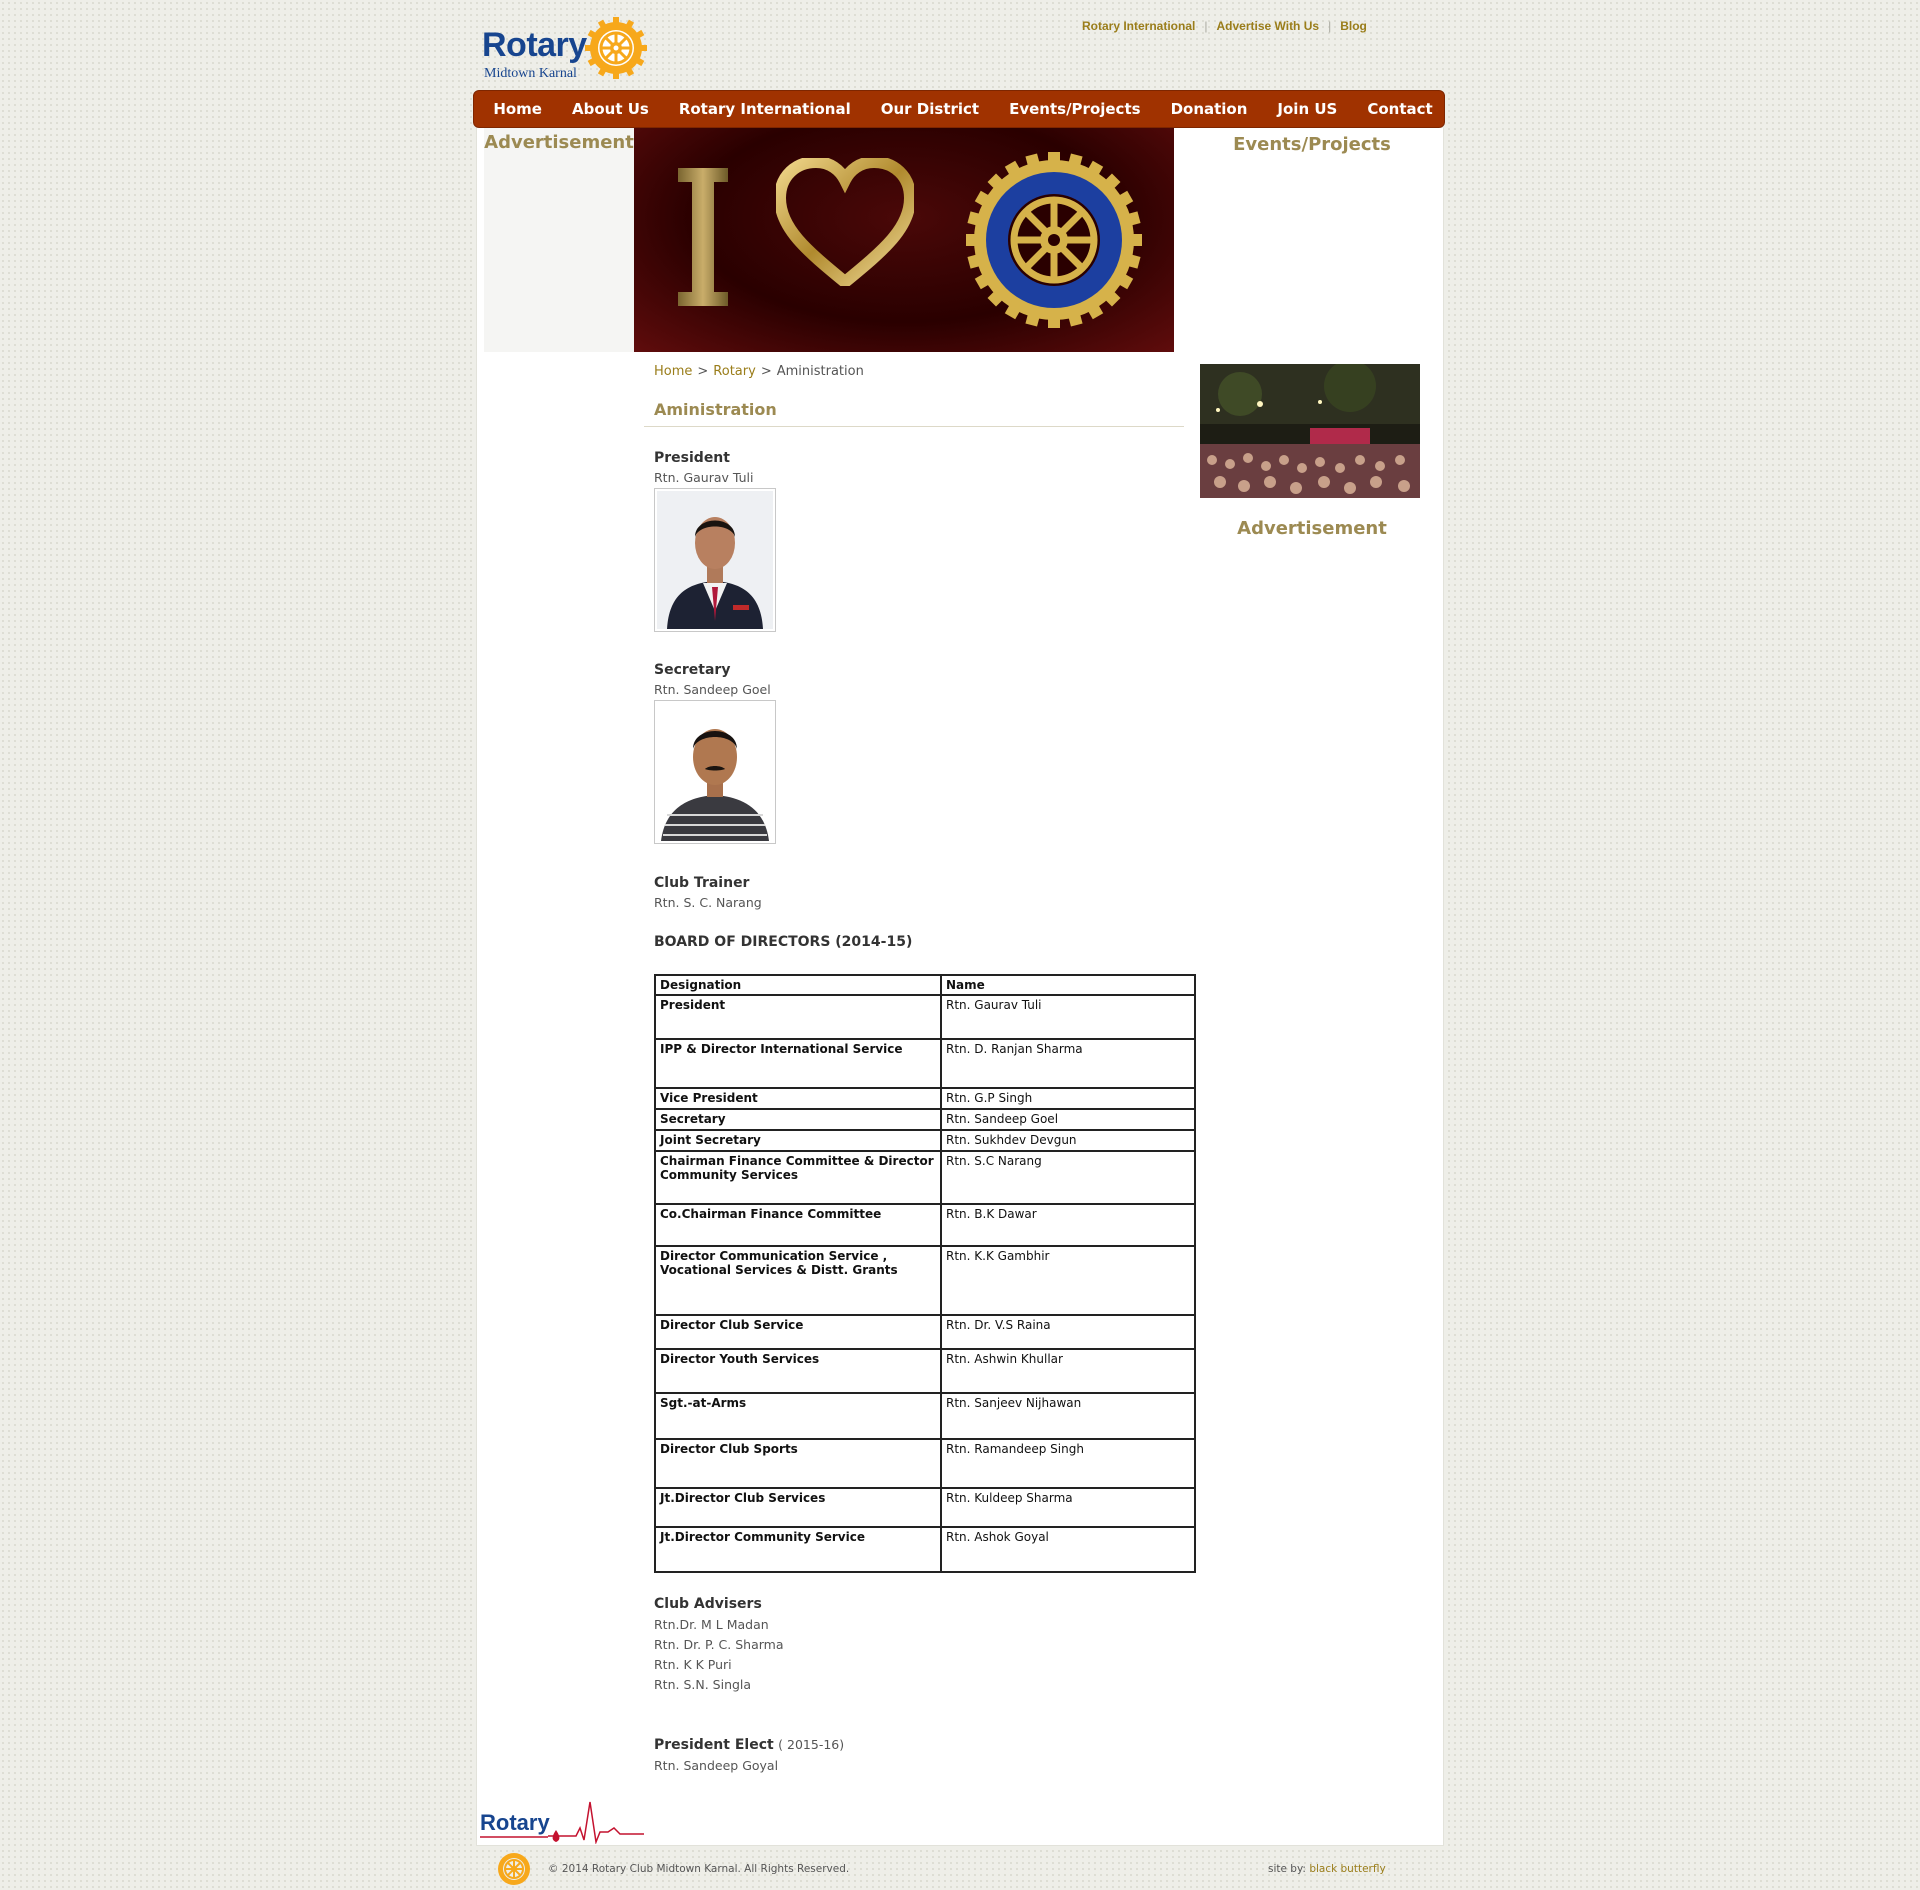 Image resolution: width=1920 pixels, height=1890 pixels. Describe the element at coordinates (798, 1332) in the screenshot. I see `board-designation: Director Club Service` at that location.